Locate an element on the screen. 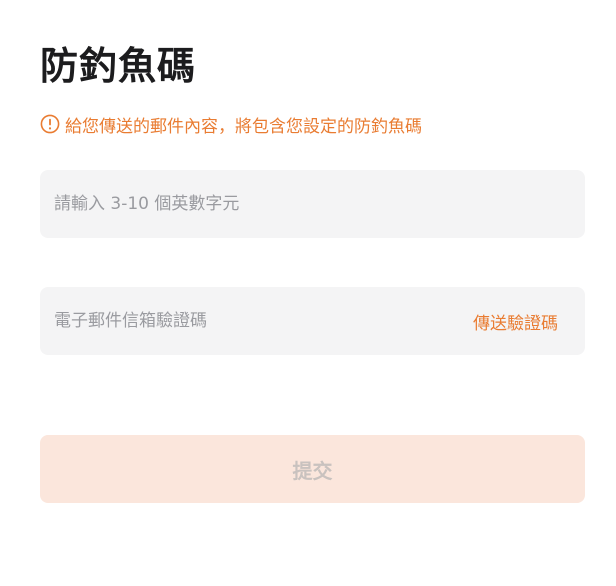  email-verification-code-input is located at coordinates (256, 321).